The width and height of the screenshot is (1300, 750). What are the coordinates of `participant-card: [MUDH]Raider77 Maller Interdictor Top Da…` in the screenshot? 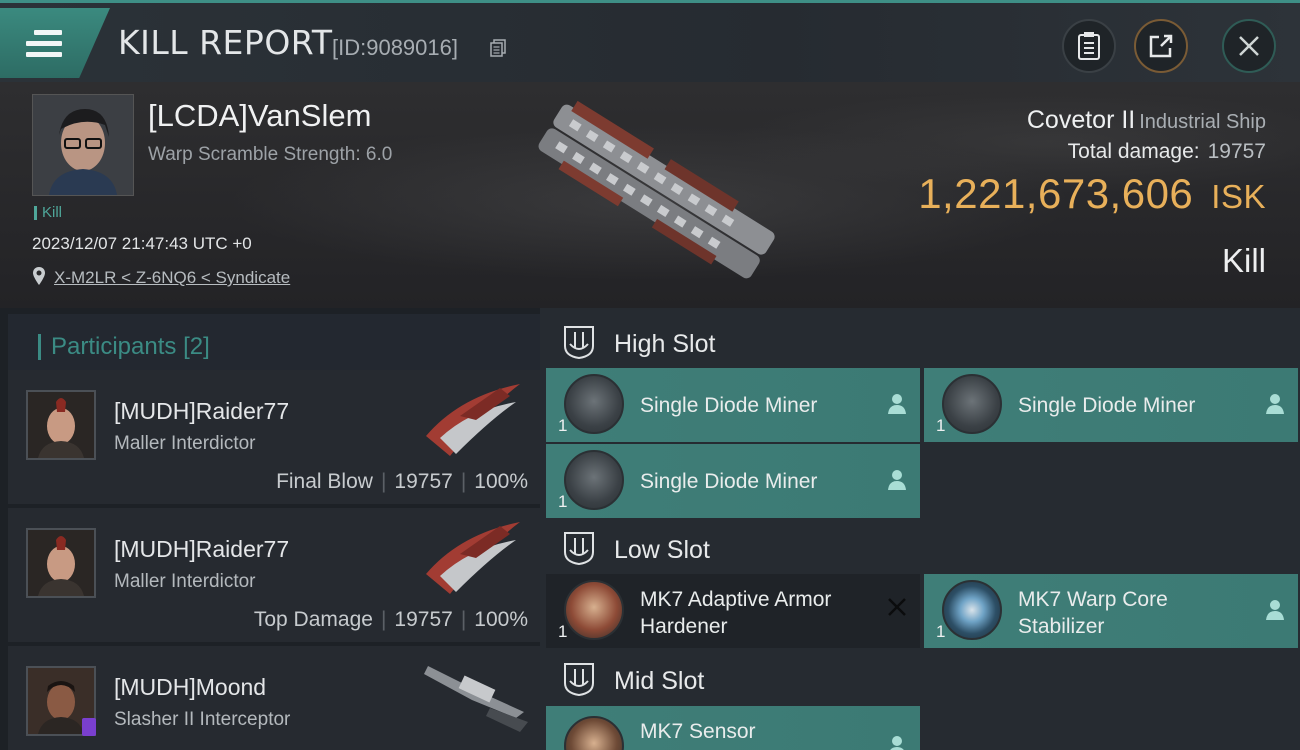 It's located at (274, 575).